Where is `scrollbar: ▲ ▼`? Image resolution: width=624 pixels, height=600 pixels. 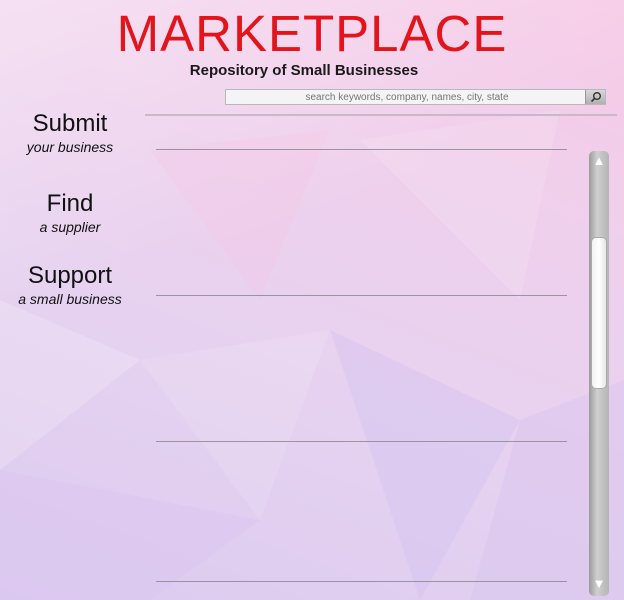 scrollbar: ▲ ▼ is located at coordinates (599, 373).